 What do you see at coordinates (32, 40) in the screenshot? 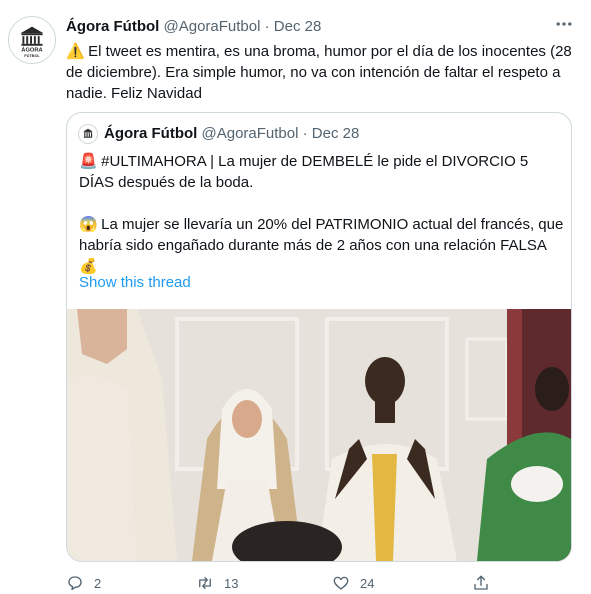
I see `author-avatar: ÁGORA FÚTBOL` at bounding box center [32, 40].